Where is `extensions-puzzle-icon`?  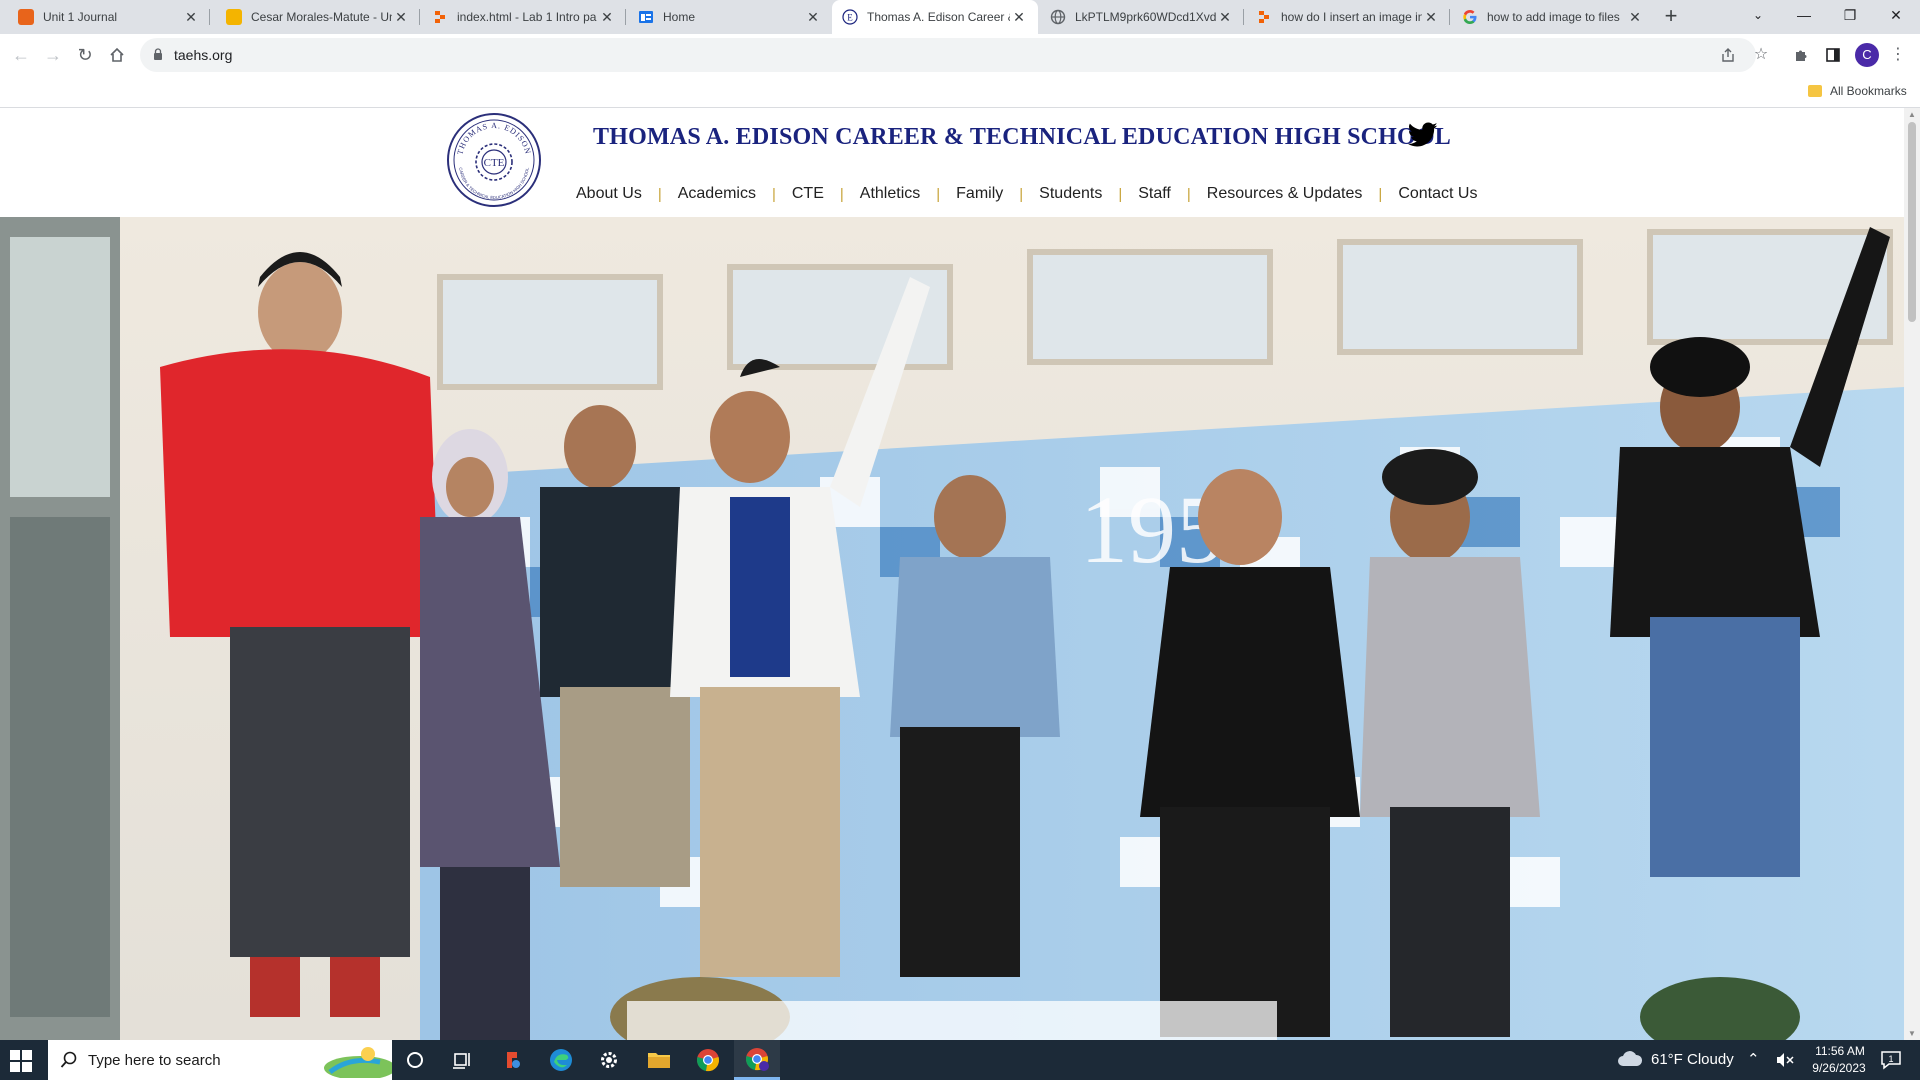
extensions-puzzle-icon is located at coordinates (1801, 55).